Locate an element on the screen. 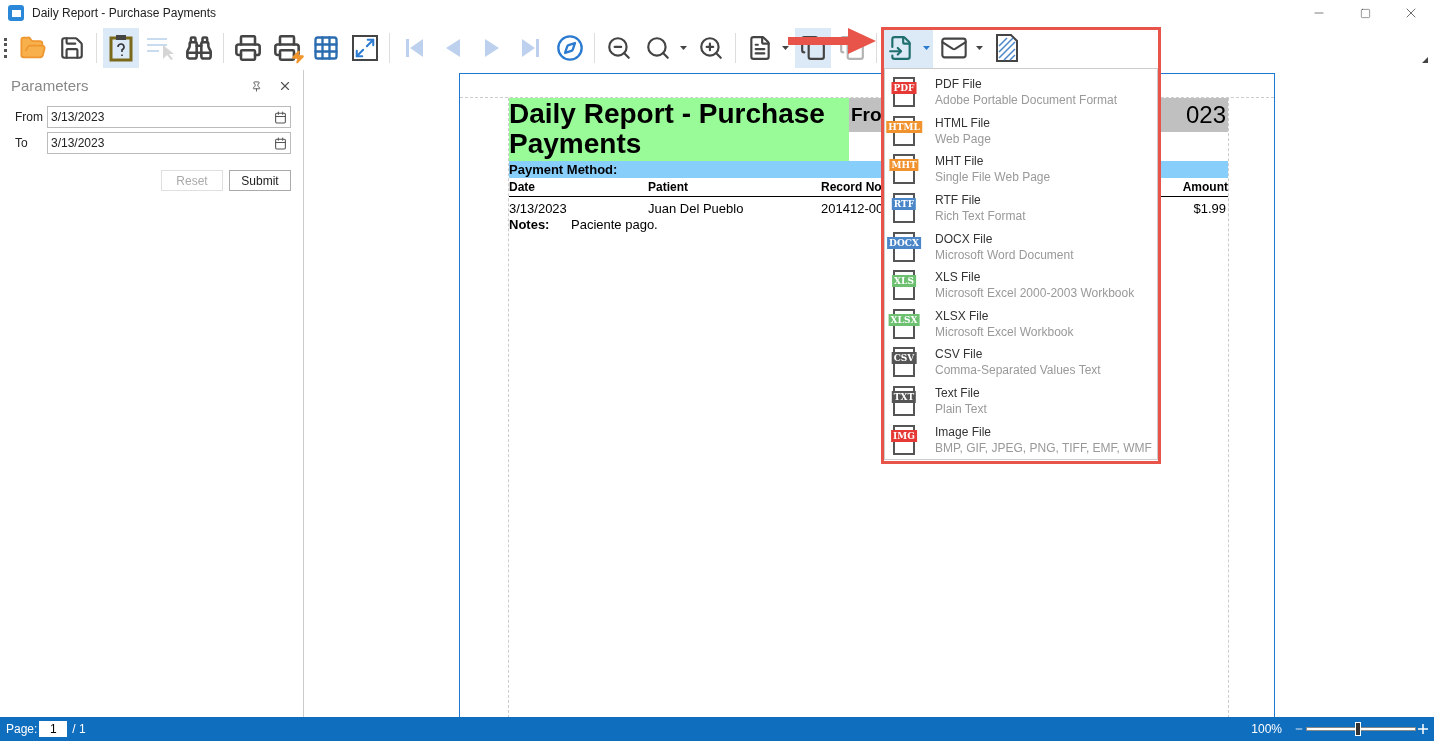 The image size is (1434, 748). menu-item-description: Plain Text is located at coordinates (961, 409).